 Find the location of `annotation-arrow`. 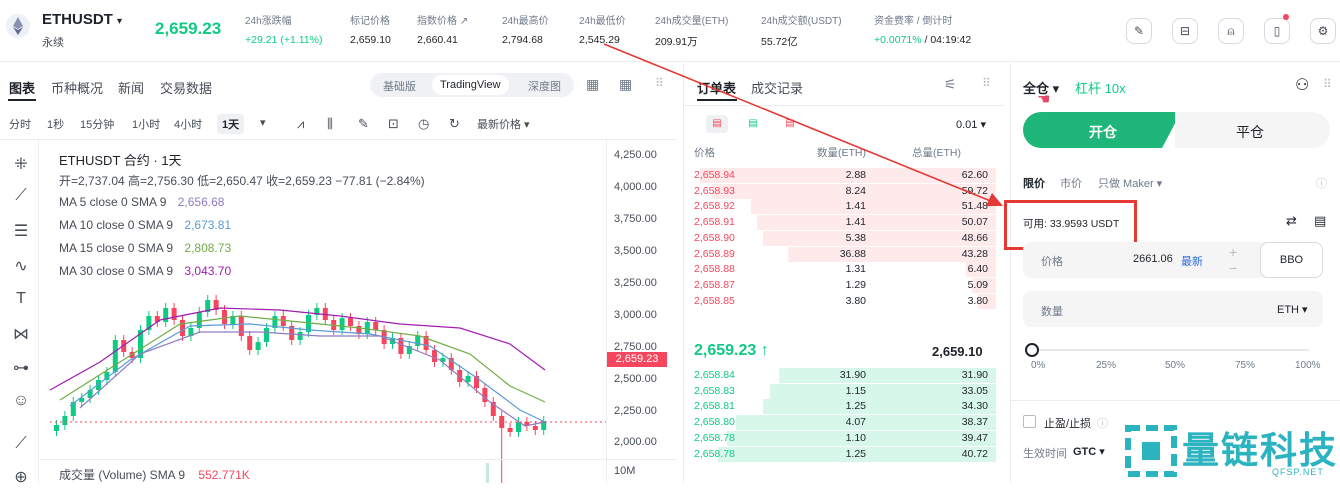

annotation-arrow is located at coordinates (803, 124).